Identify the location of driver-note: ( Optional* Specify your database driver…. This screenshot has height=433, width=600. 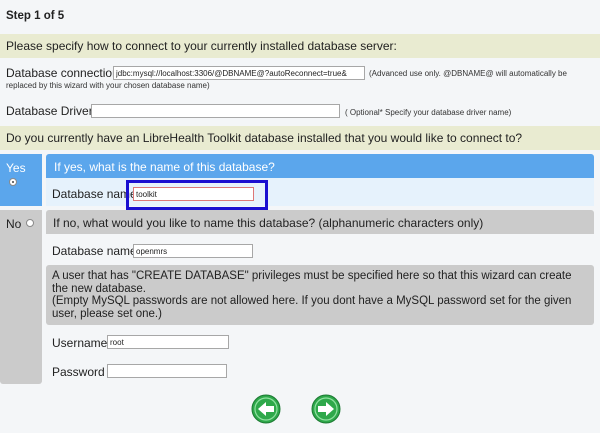
(428, 112).